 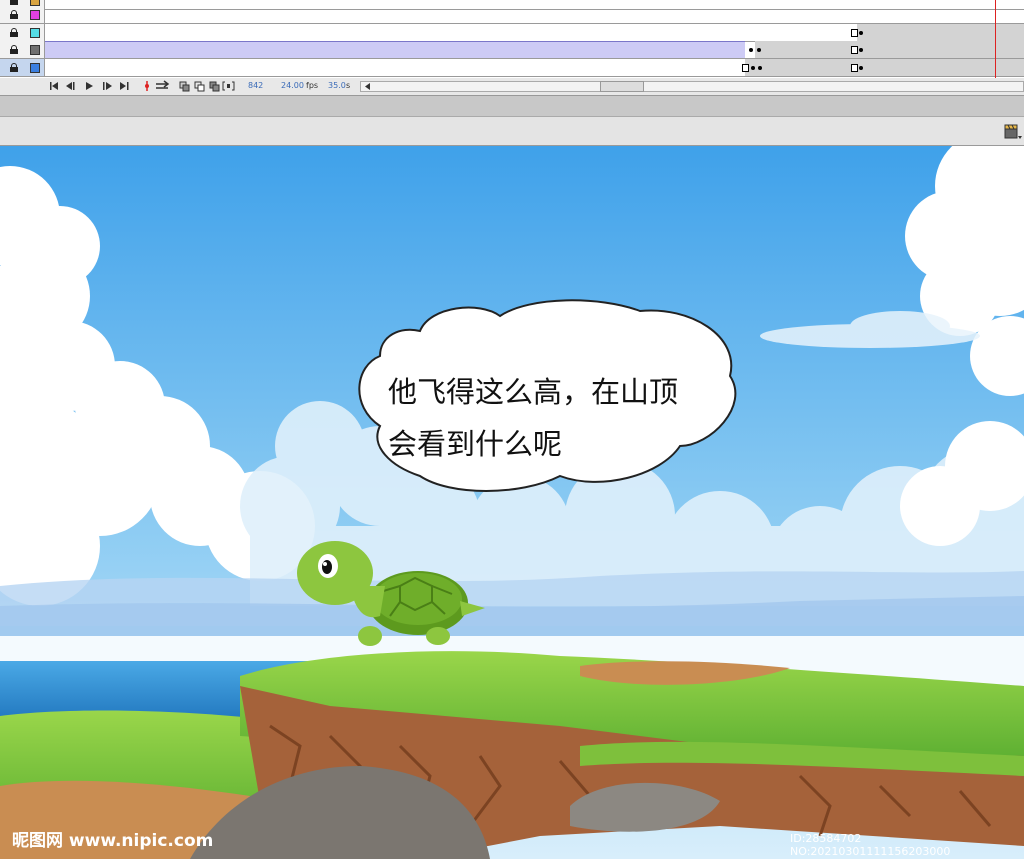 I want to click on modify-markers-icon, so click(x=228, y=86).